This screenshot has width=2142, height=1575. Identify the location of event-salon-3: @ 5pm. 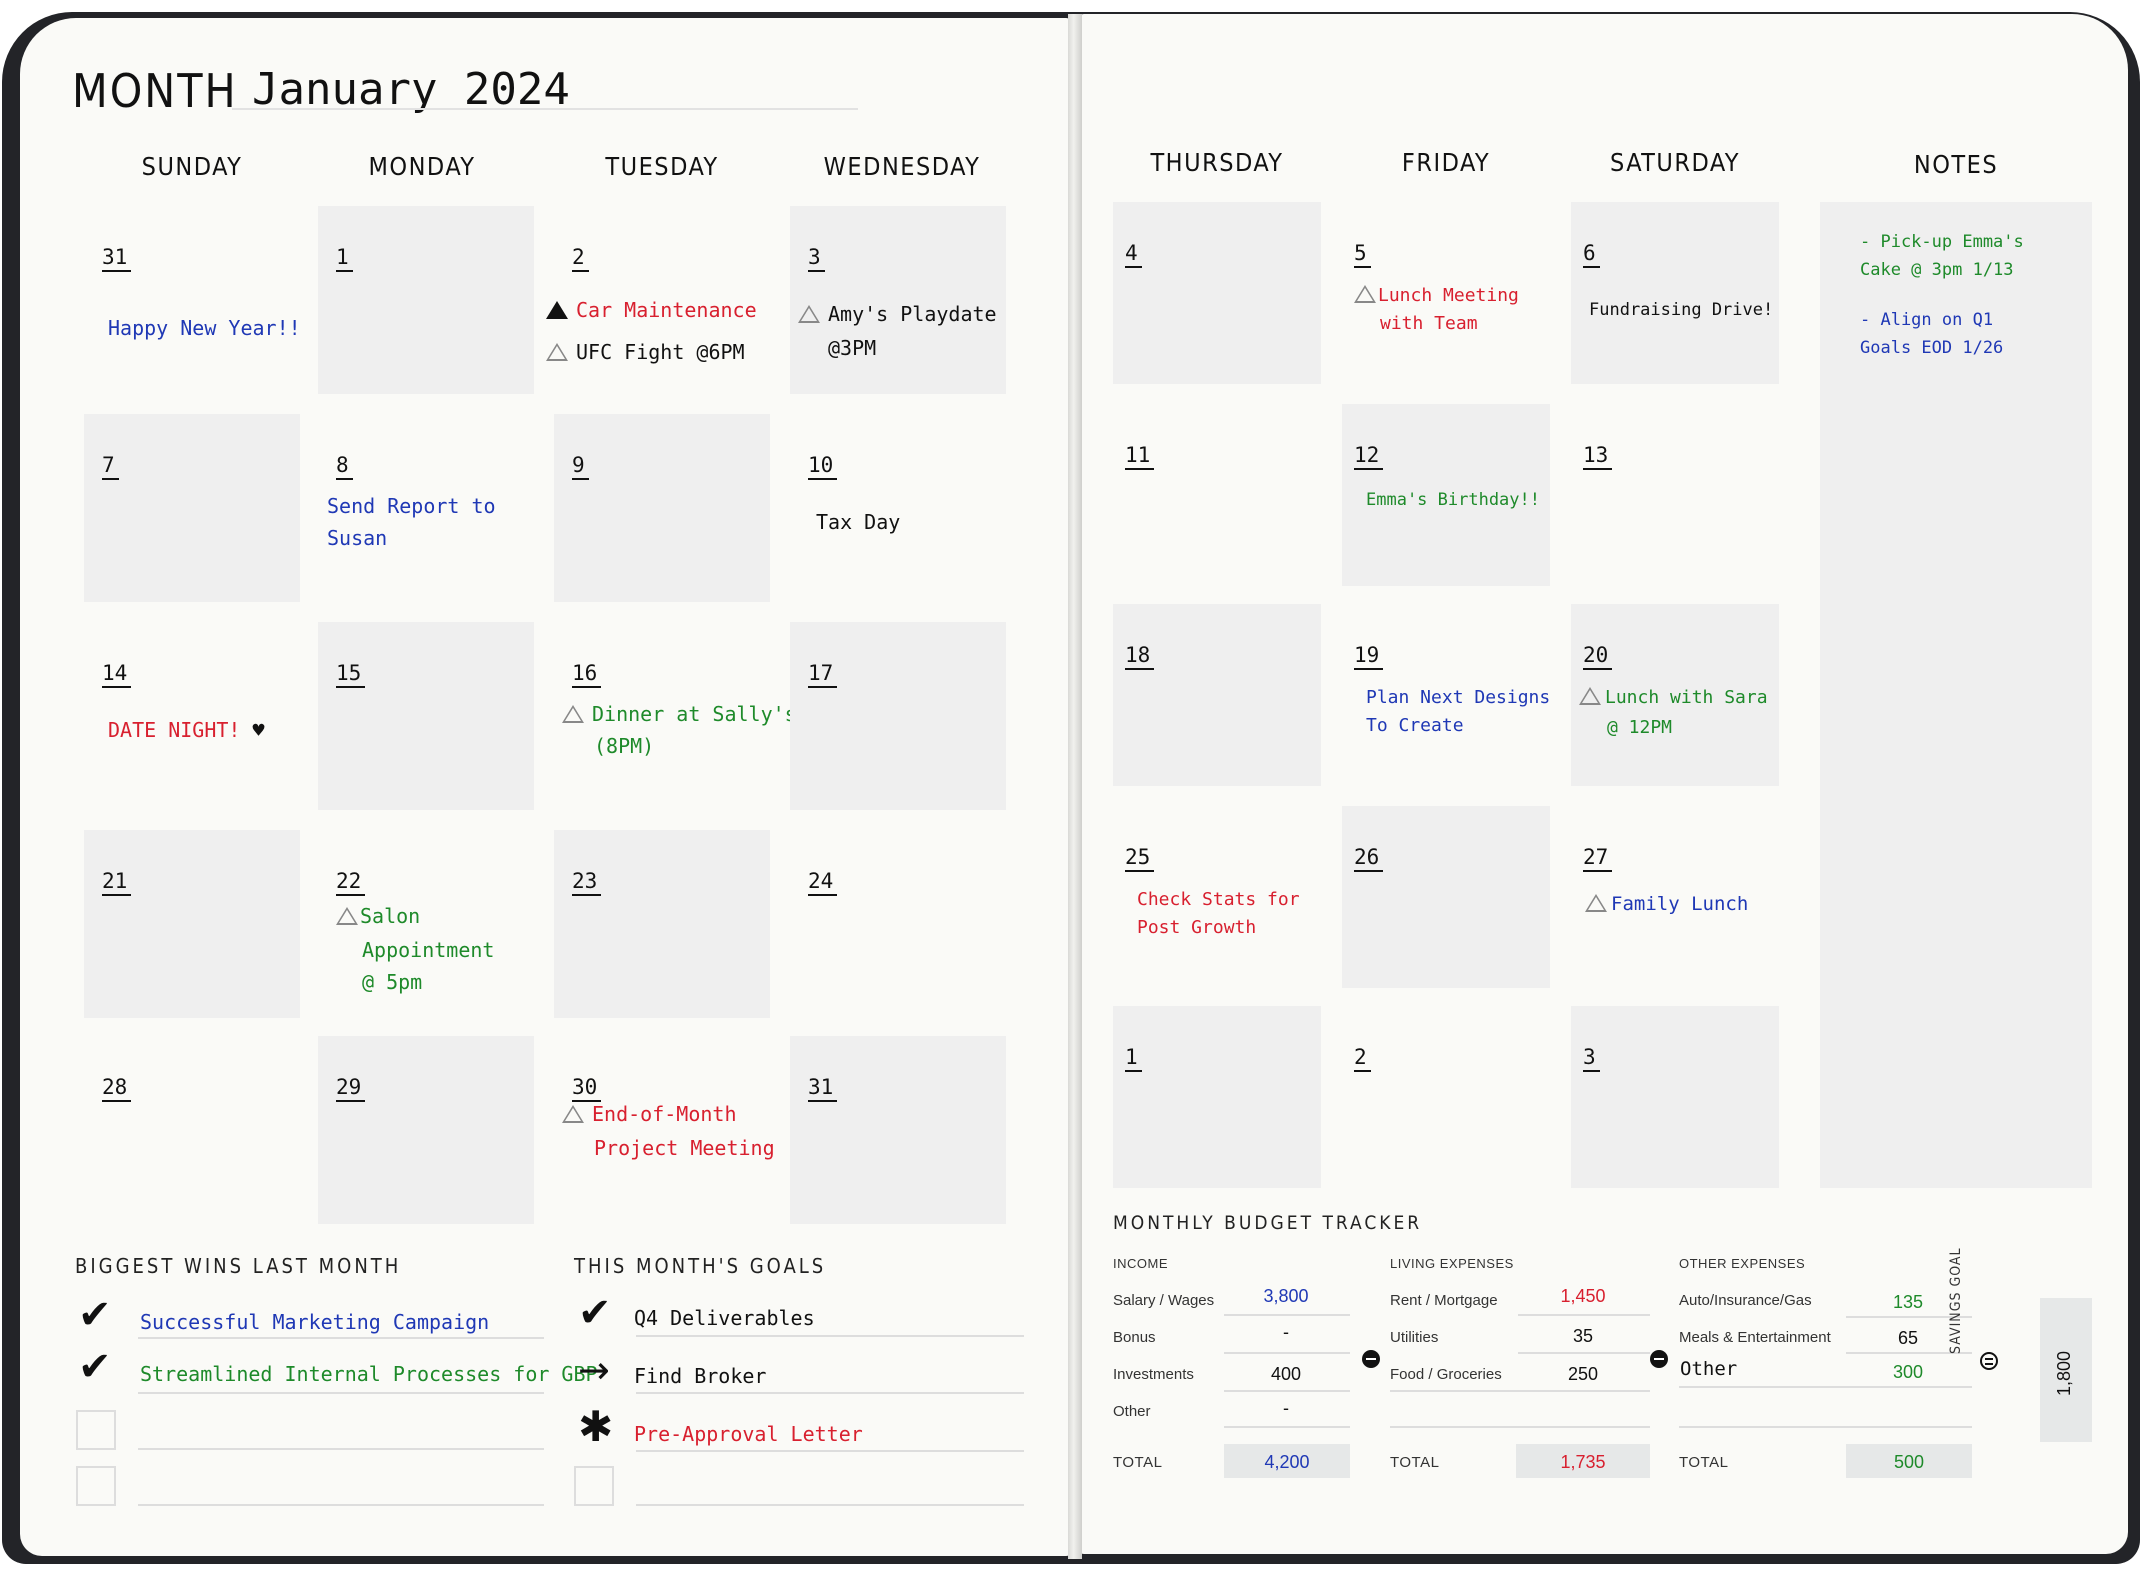
(392, 982).